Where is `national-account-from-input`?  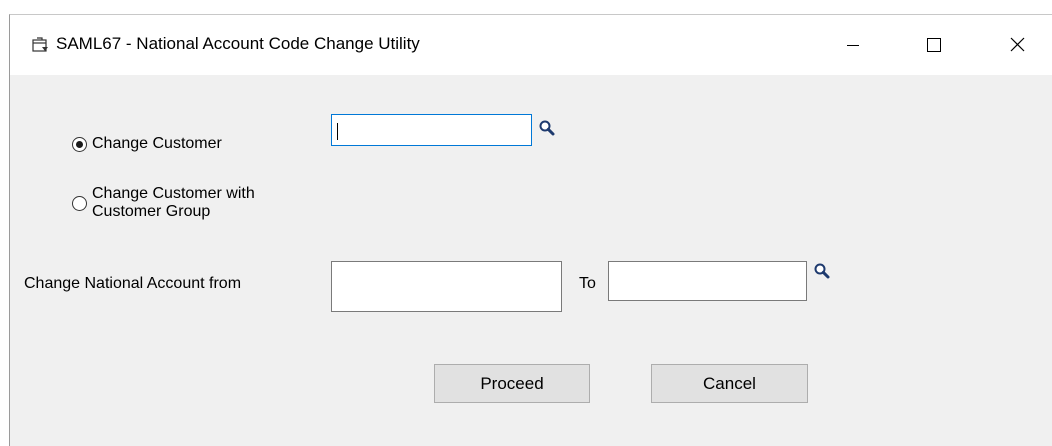 national-account-from-input is located at coordinates (446, 286).